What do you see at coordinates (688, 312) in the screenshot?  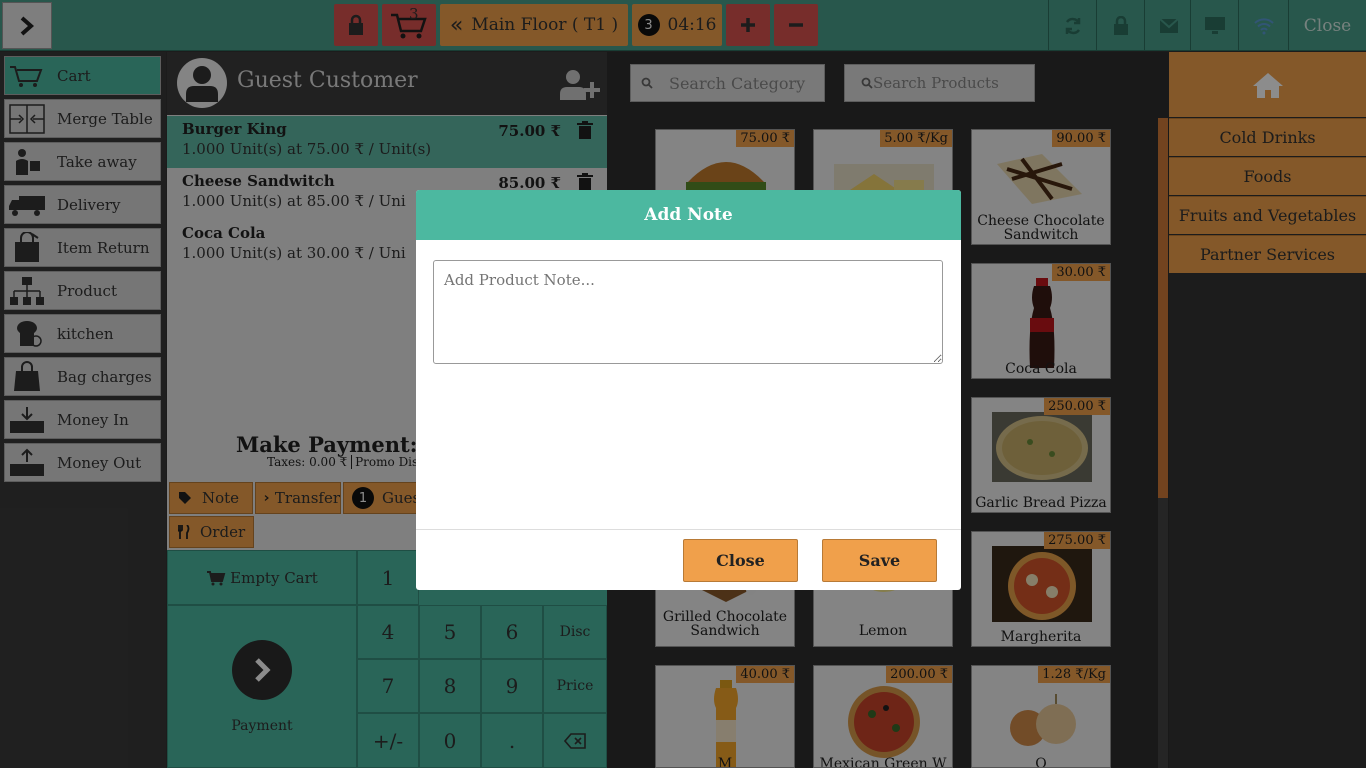 I see `product-note-input` at bounding box center [688, 312].